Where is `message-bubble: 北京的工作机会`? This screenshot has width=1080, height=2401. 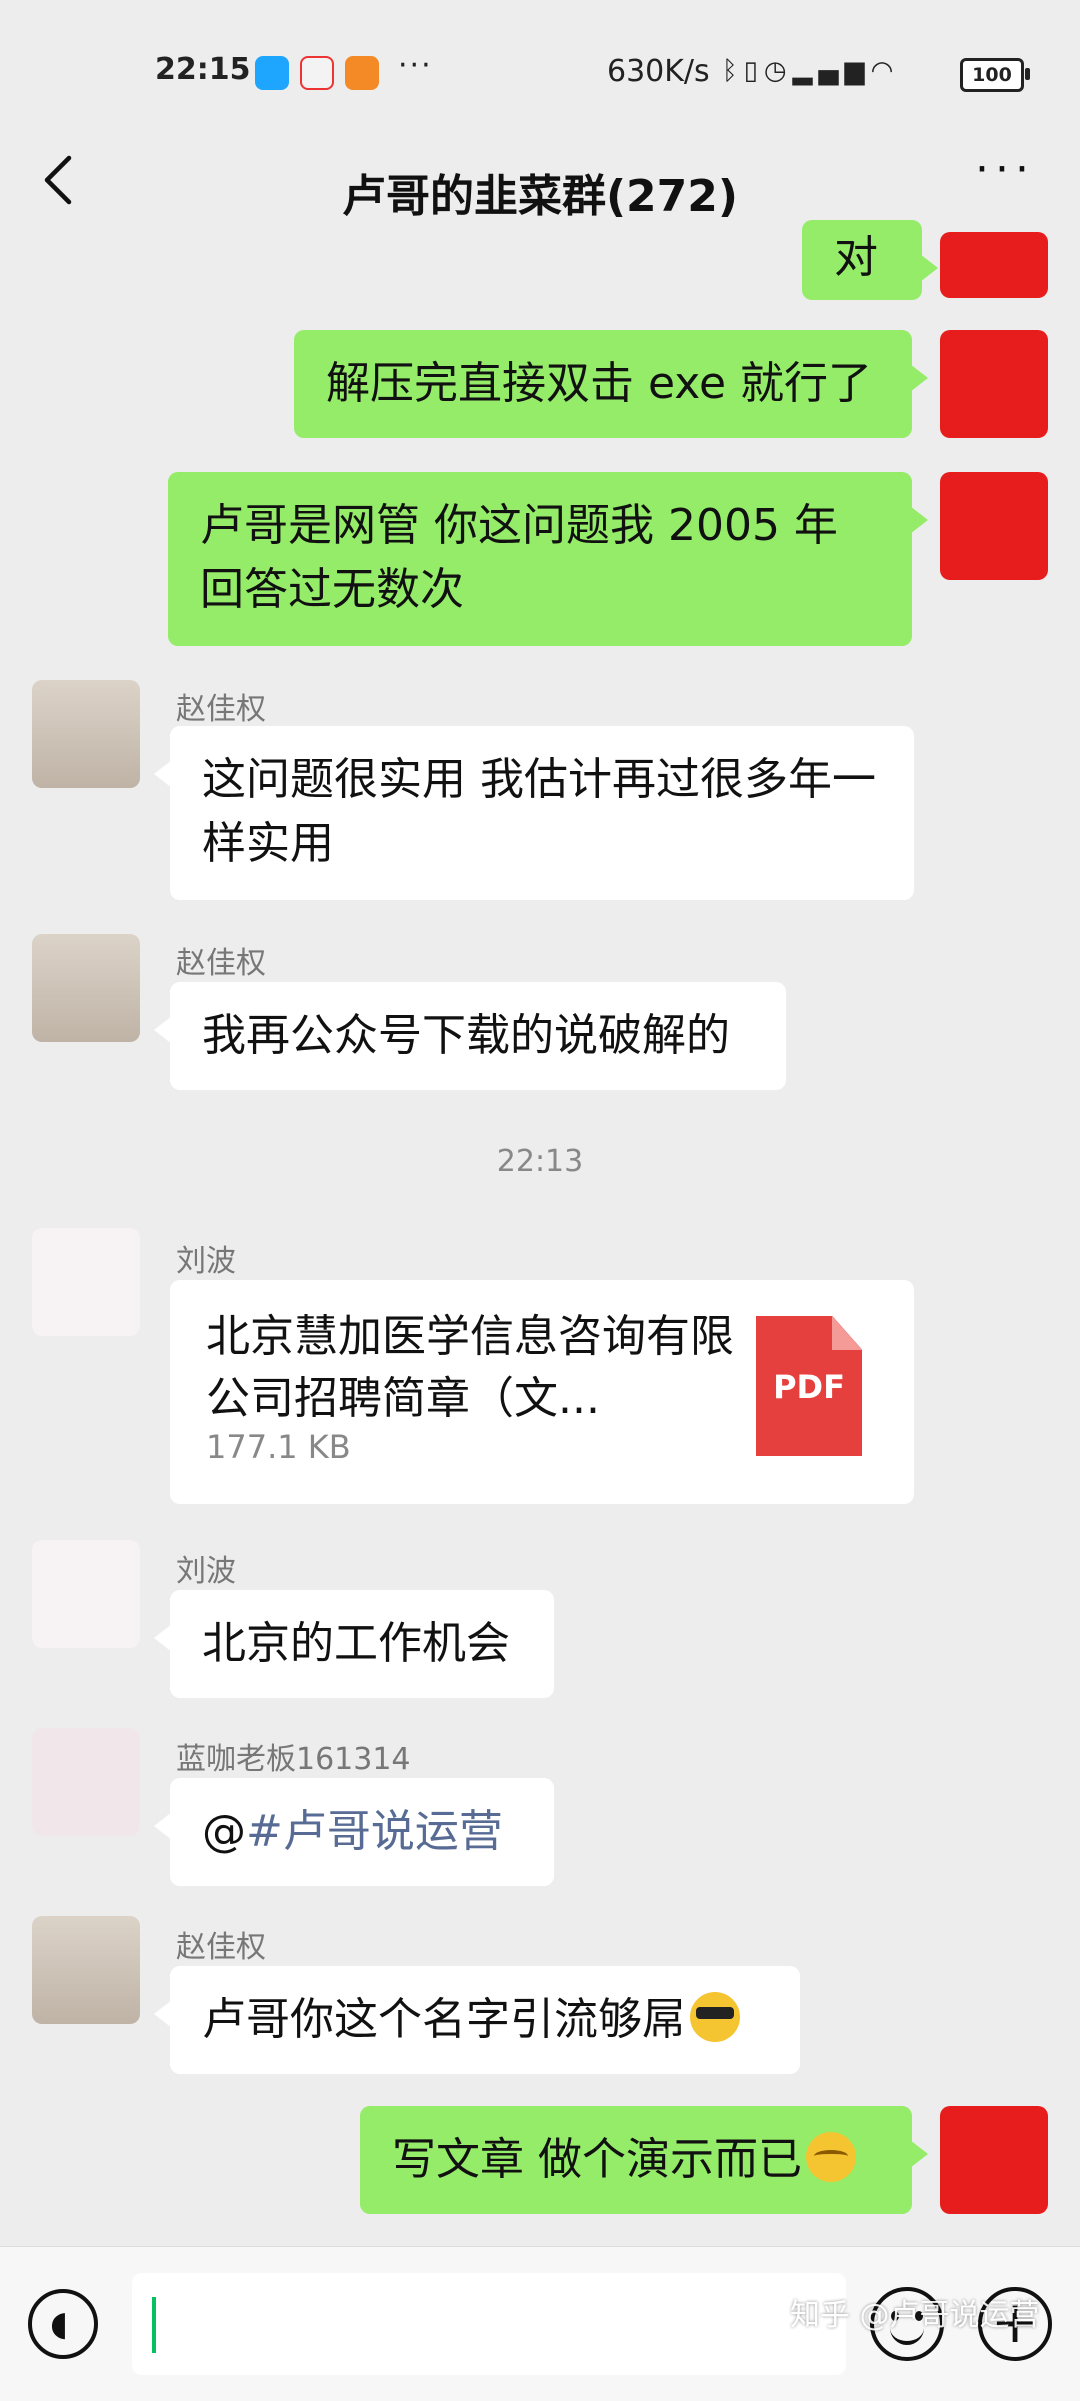
message-bubble: 北京的工作机会 is located at coordinates (354, 1644).